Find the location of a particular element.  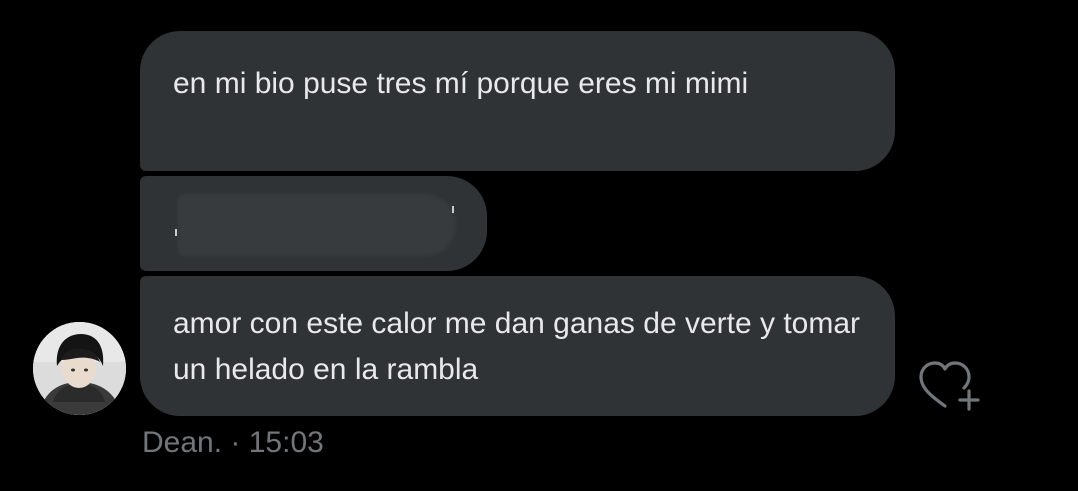

message-timestamp: 15:03 is located at coordinates (286, 442).